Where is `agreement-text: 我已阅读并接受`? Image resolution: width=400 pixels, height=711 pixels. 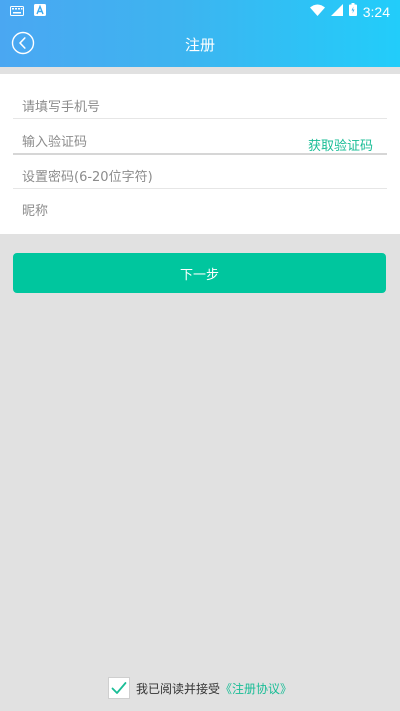 agreement-text: 我已阅读并接受 is located at coordinates (177, 688).